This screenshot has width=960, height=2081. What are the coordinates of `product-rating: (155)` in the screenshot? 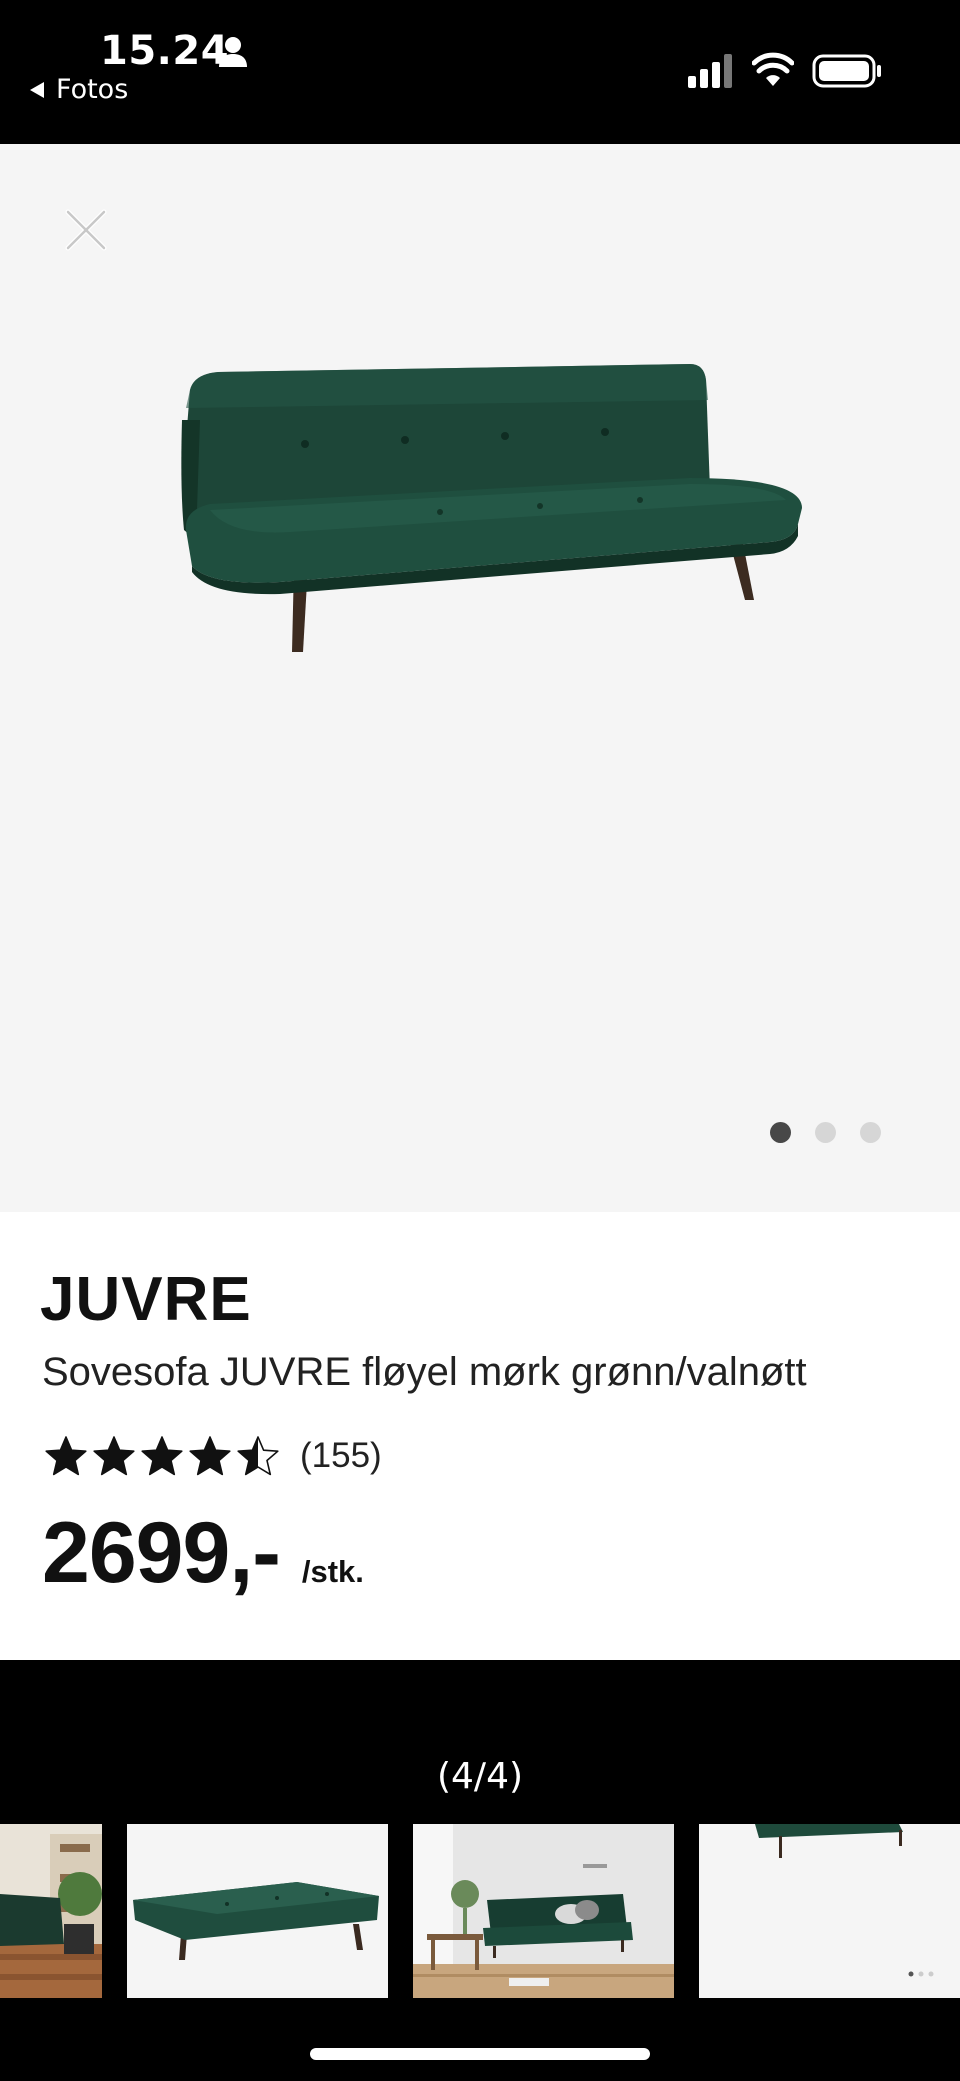 It's located at (213, 1456).